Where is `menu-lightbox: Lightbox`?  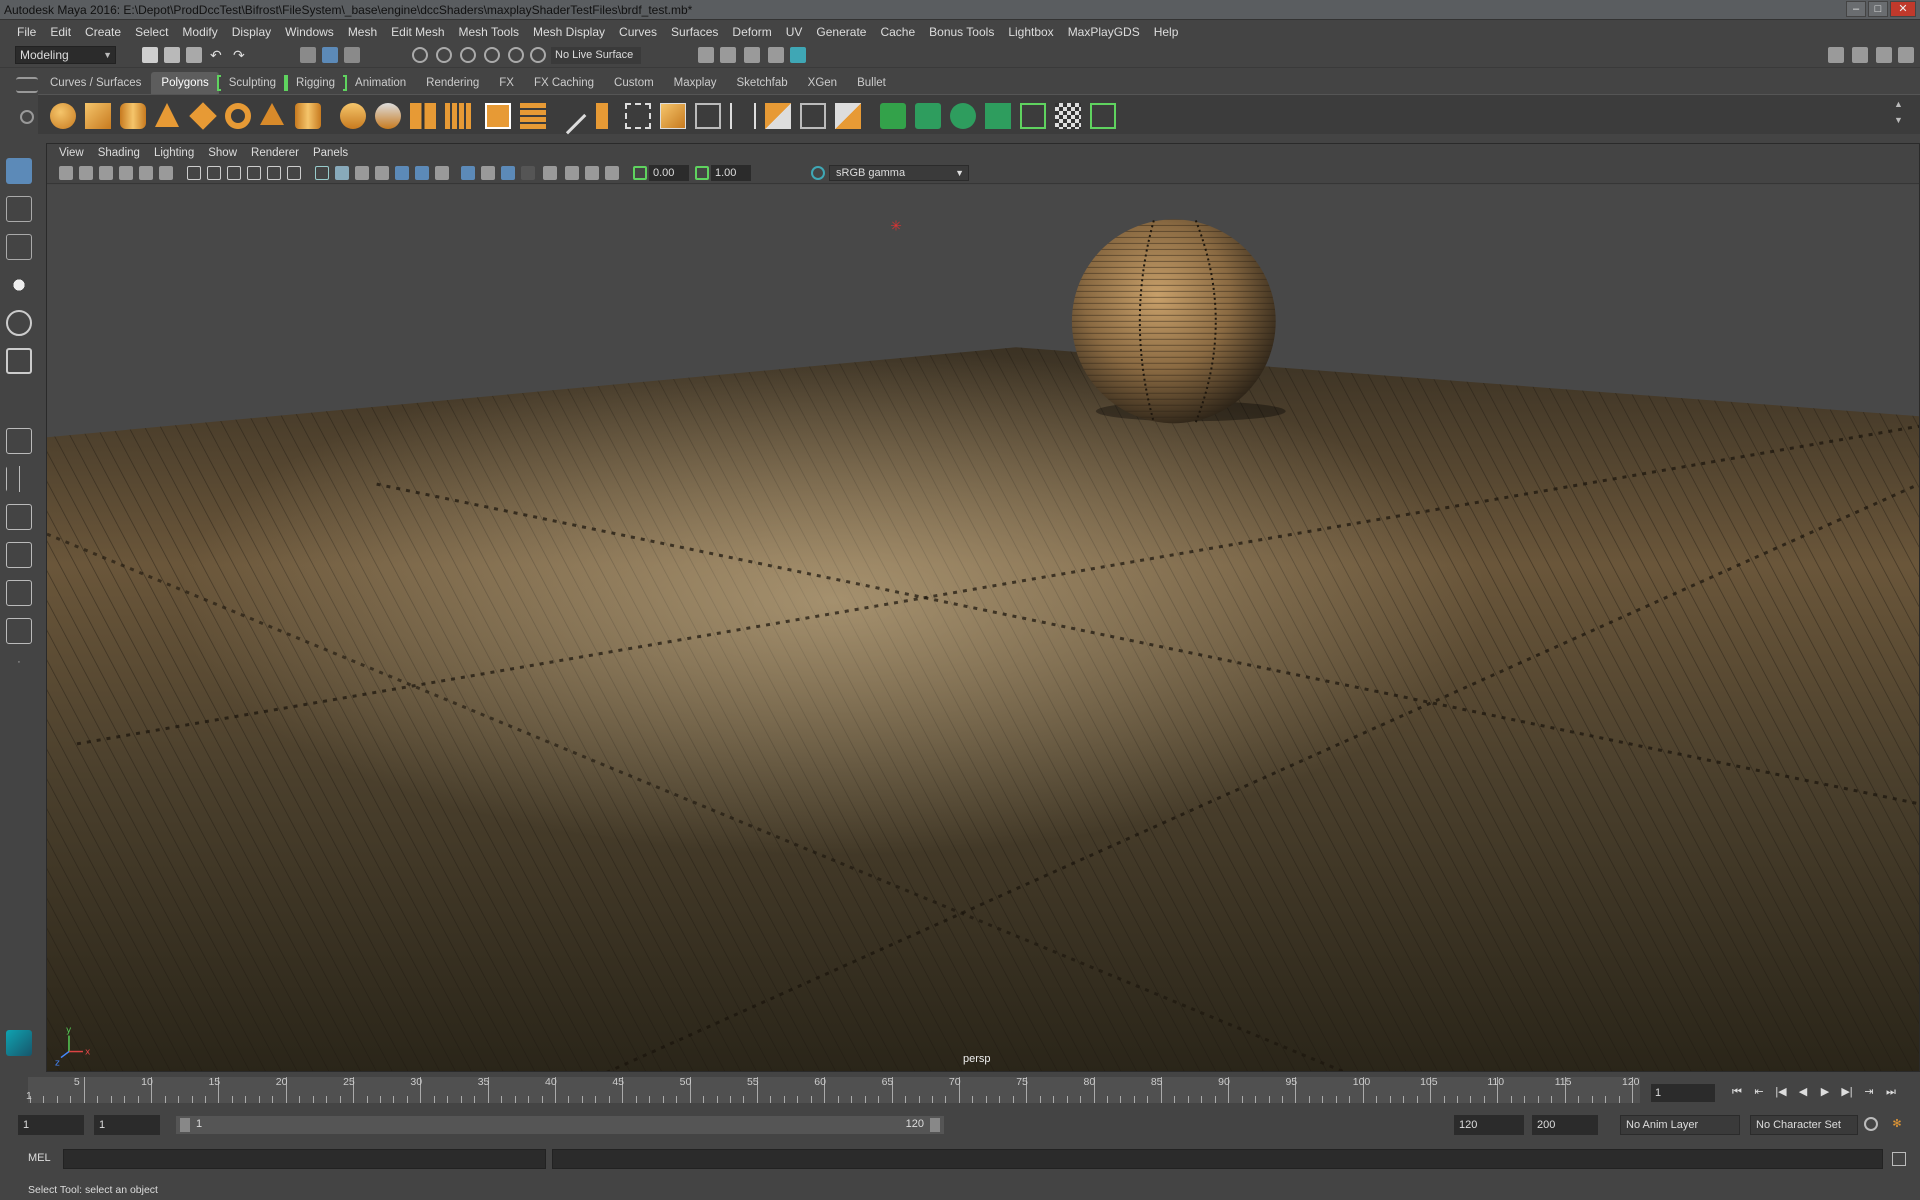
menu-lightbox: Lightbox is located at coordinates (1030, 32).